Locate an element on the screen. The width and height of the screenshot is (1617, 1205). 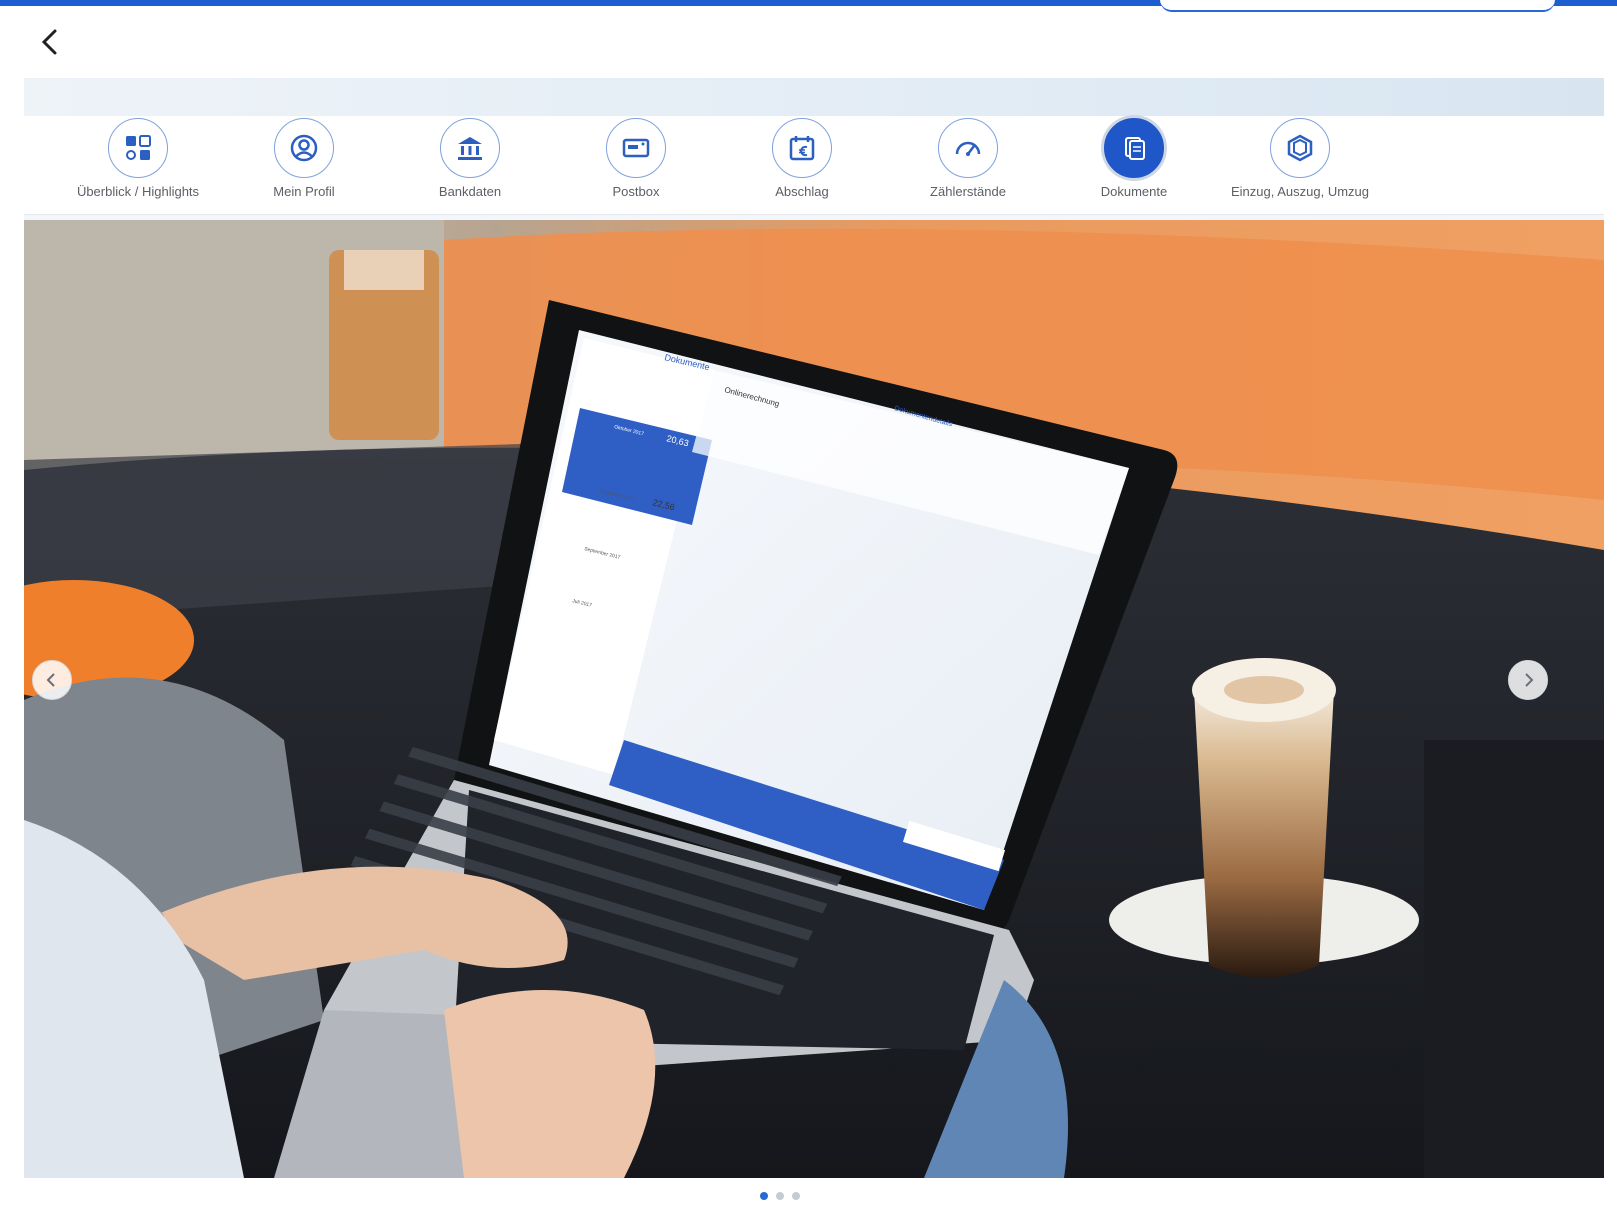
header-strip is located at coordinates (814, 97).